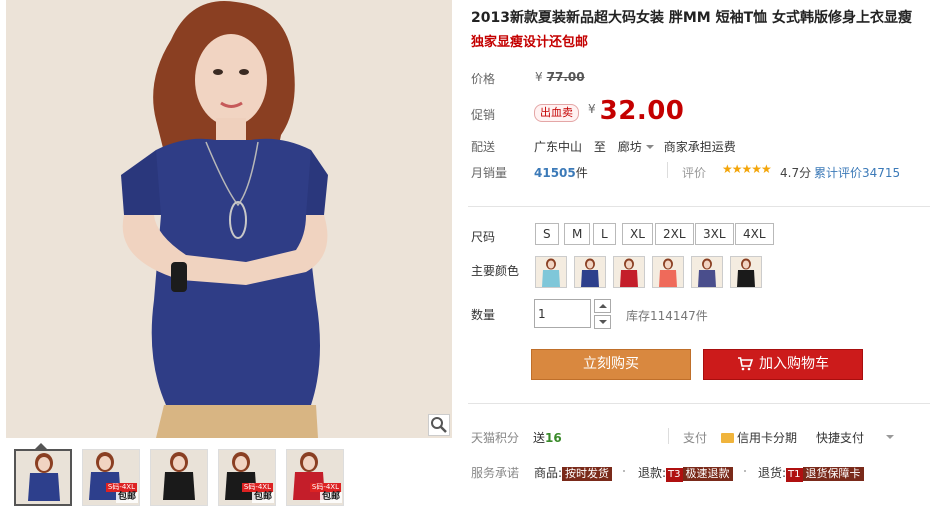  I want to click on quantity-input, so click(562, 313).